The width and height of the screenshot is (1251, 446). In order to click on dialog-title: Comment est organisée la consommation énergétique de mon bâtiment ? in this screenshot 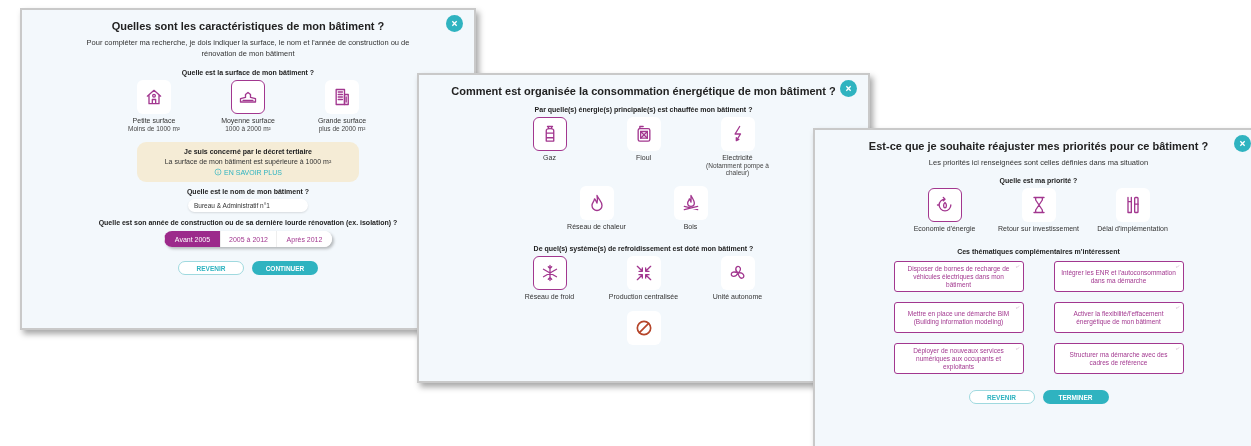, I will do `click(643, 91)`.